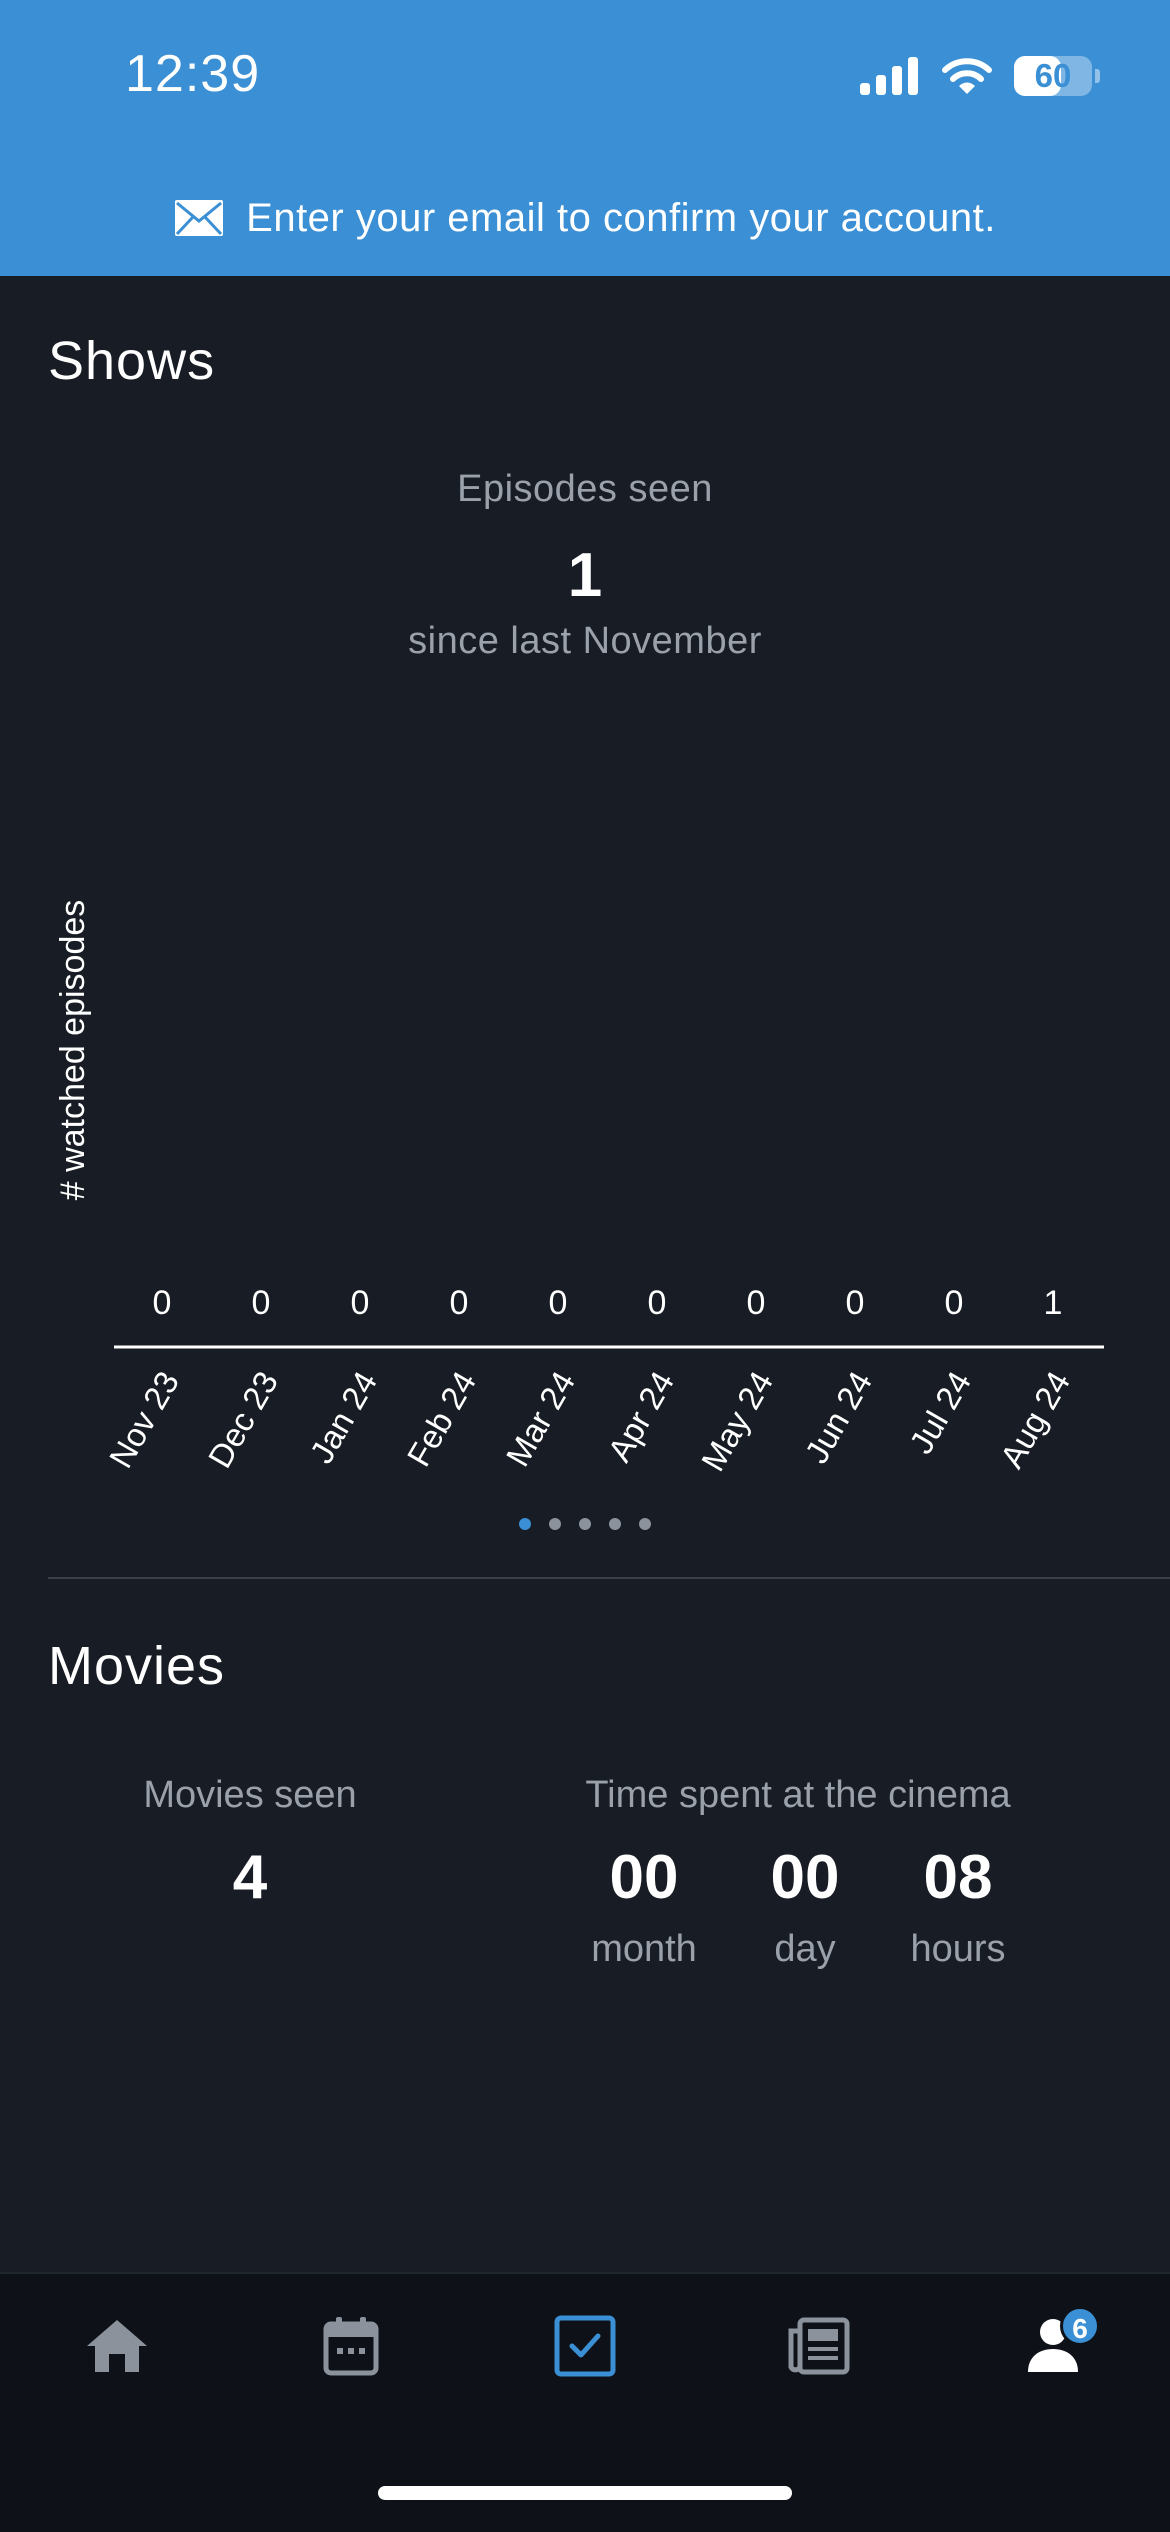  What do you see at coordinates (838, 1417) in the screenshot?
I see `tick-label: Jun 24` at bounding box center [838, 1417].